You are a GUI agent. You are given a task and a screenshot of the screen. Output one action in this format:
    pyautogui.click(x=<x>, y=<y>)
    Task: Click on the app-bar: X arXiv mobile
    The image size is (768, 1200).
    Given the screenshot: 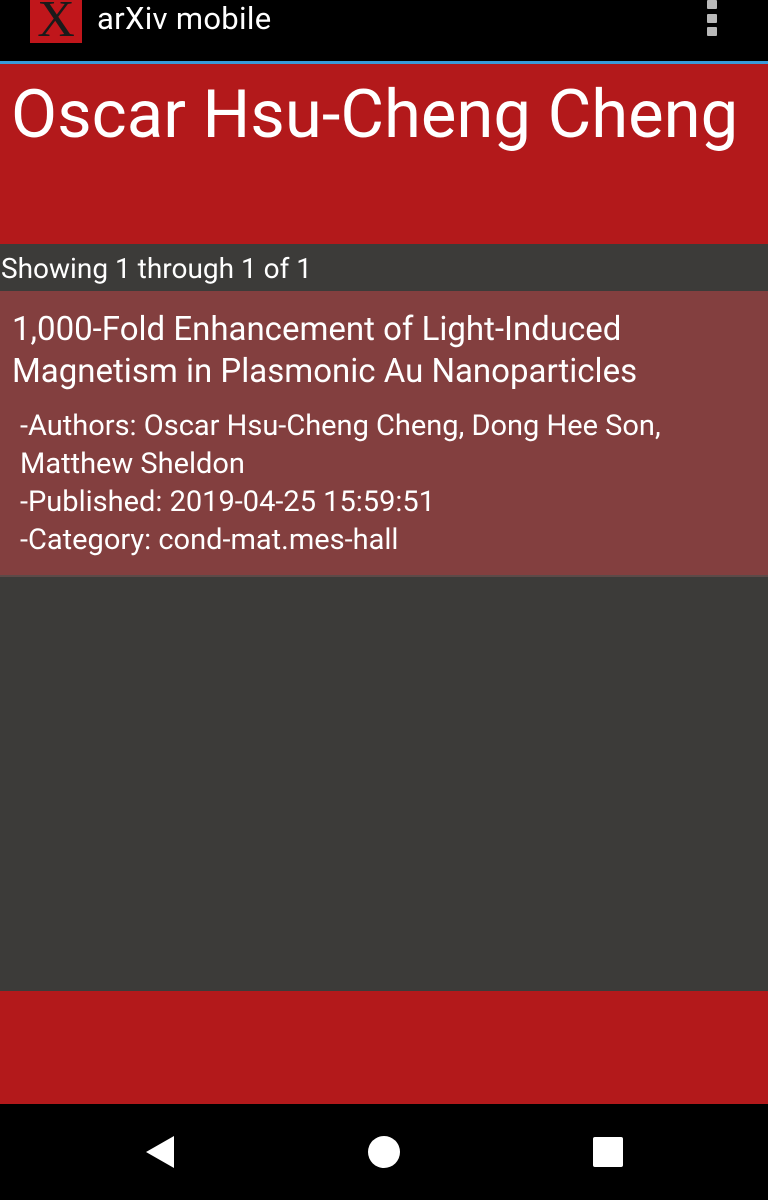 What is the action you would take?
    pyautogui.click(x=384, y=30)
    